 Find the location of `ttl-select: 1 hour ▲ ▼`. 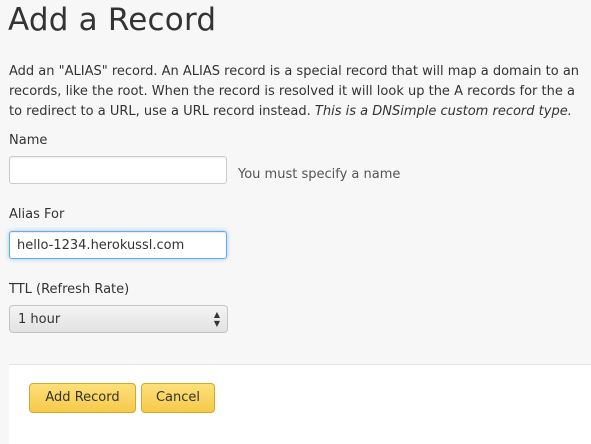

ttl-select: 1 hour ▲ ▼ is located at coordinates (118, 319).